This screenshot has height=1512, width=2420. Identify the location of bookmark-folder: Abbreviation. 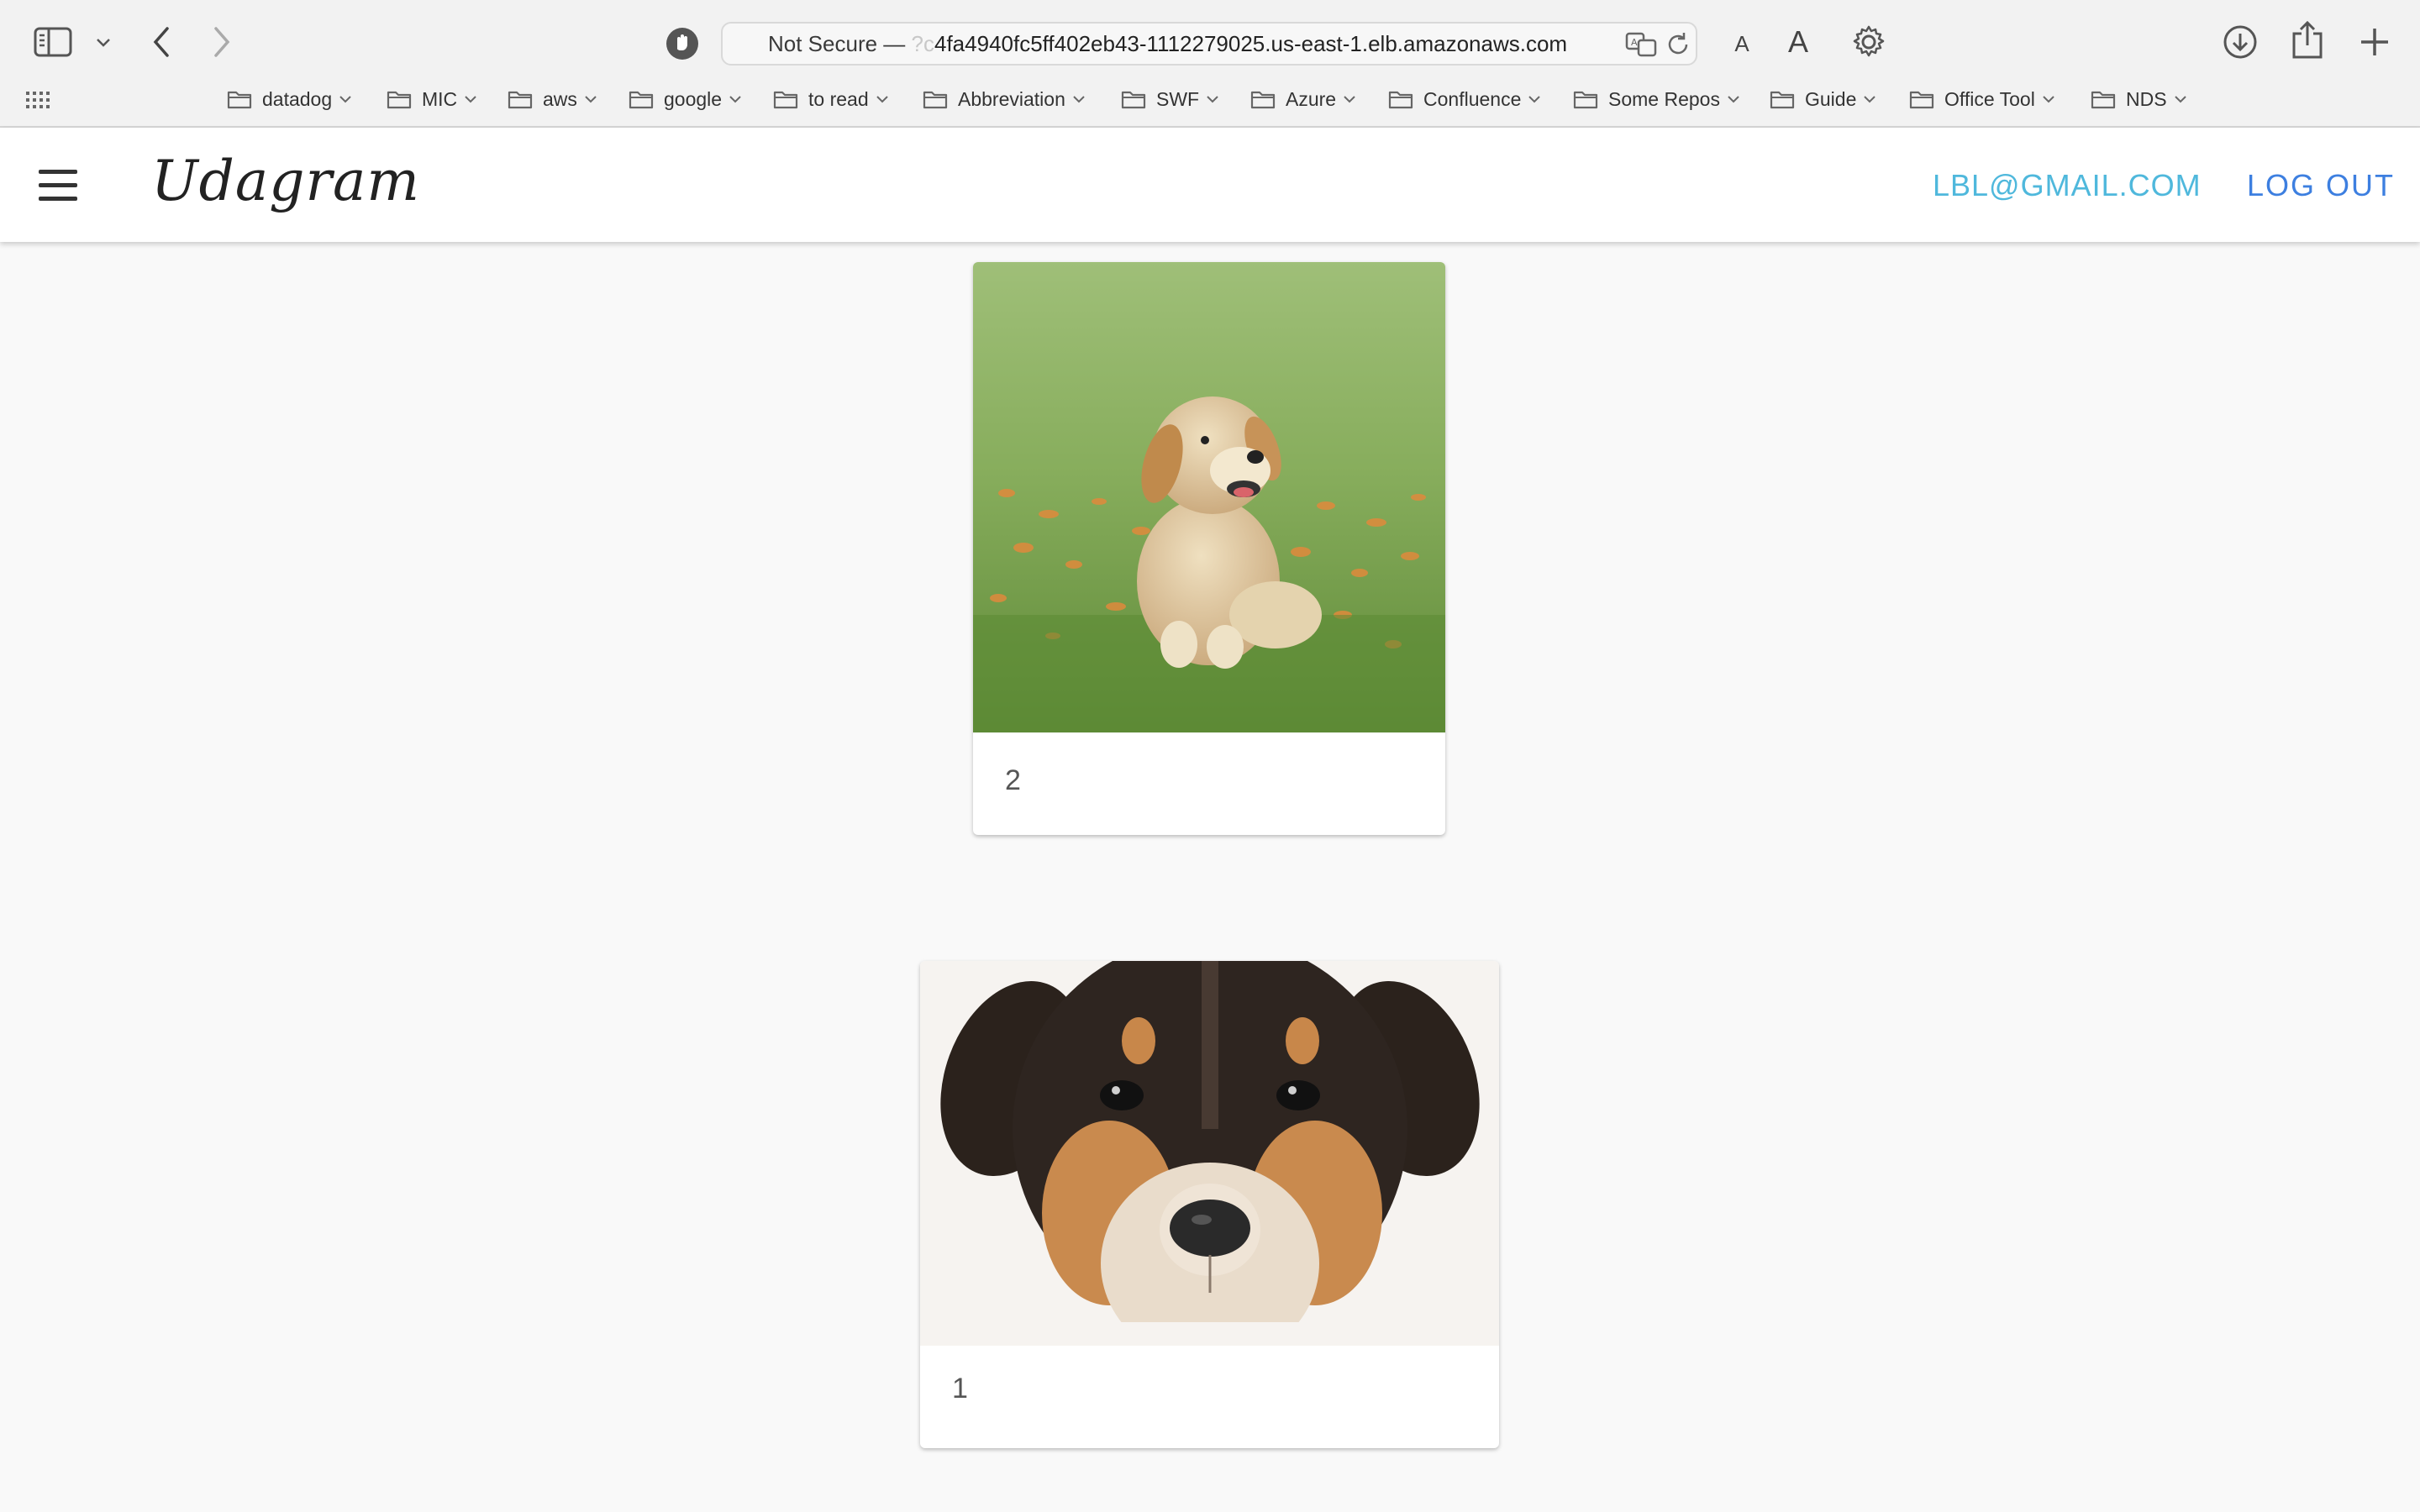
(1004, 99).